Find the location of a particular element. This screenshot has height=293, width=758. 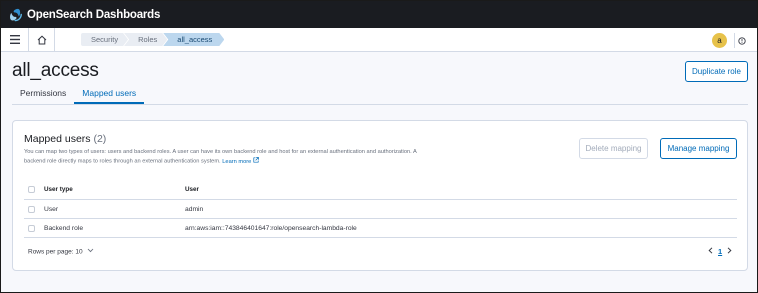

panel-title-text: Mapped users is located at coordinates (57, 139).